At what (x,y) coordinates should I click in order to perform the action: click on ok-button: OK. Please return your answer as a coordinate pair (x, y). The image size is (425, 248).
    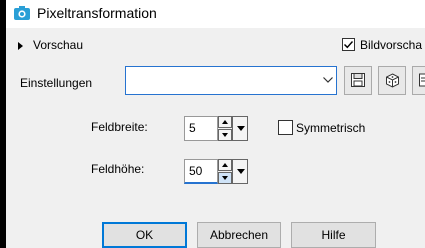
    Looking at the image, I should click on (144, 235).